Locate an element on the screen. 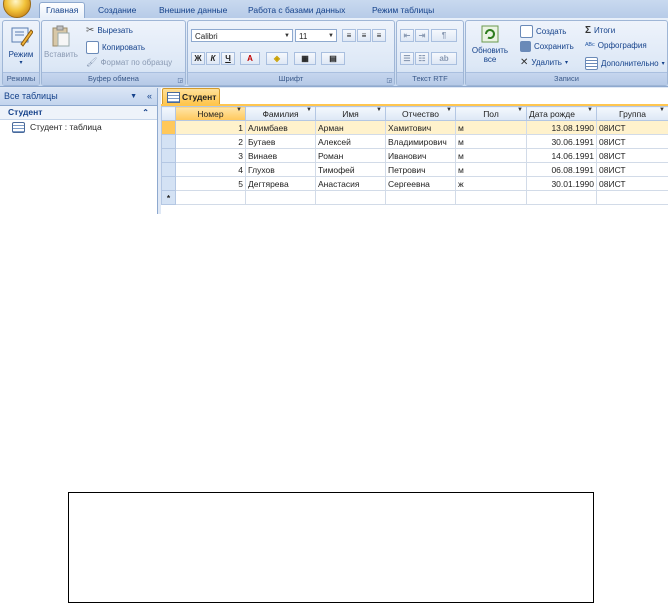  table-cell: 3 is located at coordinates (210, 155).